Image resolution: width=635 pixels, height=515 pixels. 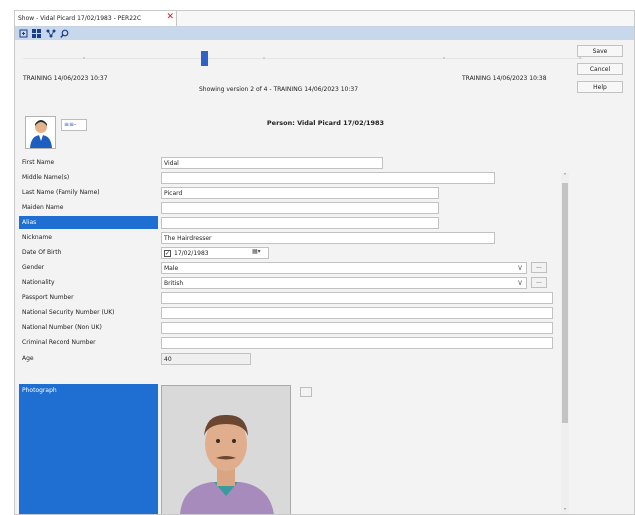 What do you see at coordinates (303, 58) in the screenshot?
I see `version-timeline-track` at bounding box center [303, 58].